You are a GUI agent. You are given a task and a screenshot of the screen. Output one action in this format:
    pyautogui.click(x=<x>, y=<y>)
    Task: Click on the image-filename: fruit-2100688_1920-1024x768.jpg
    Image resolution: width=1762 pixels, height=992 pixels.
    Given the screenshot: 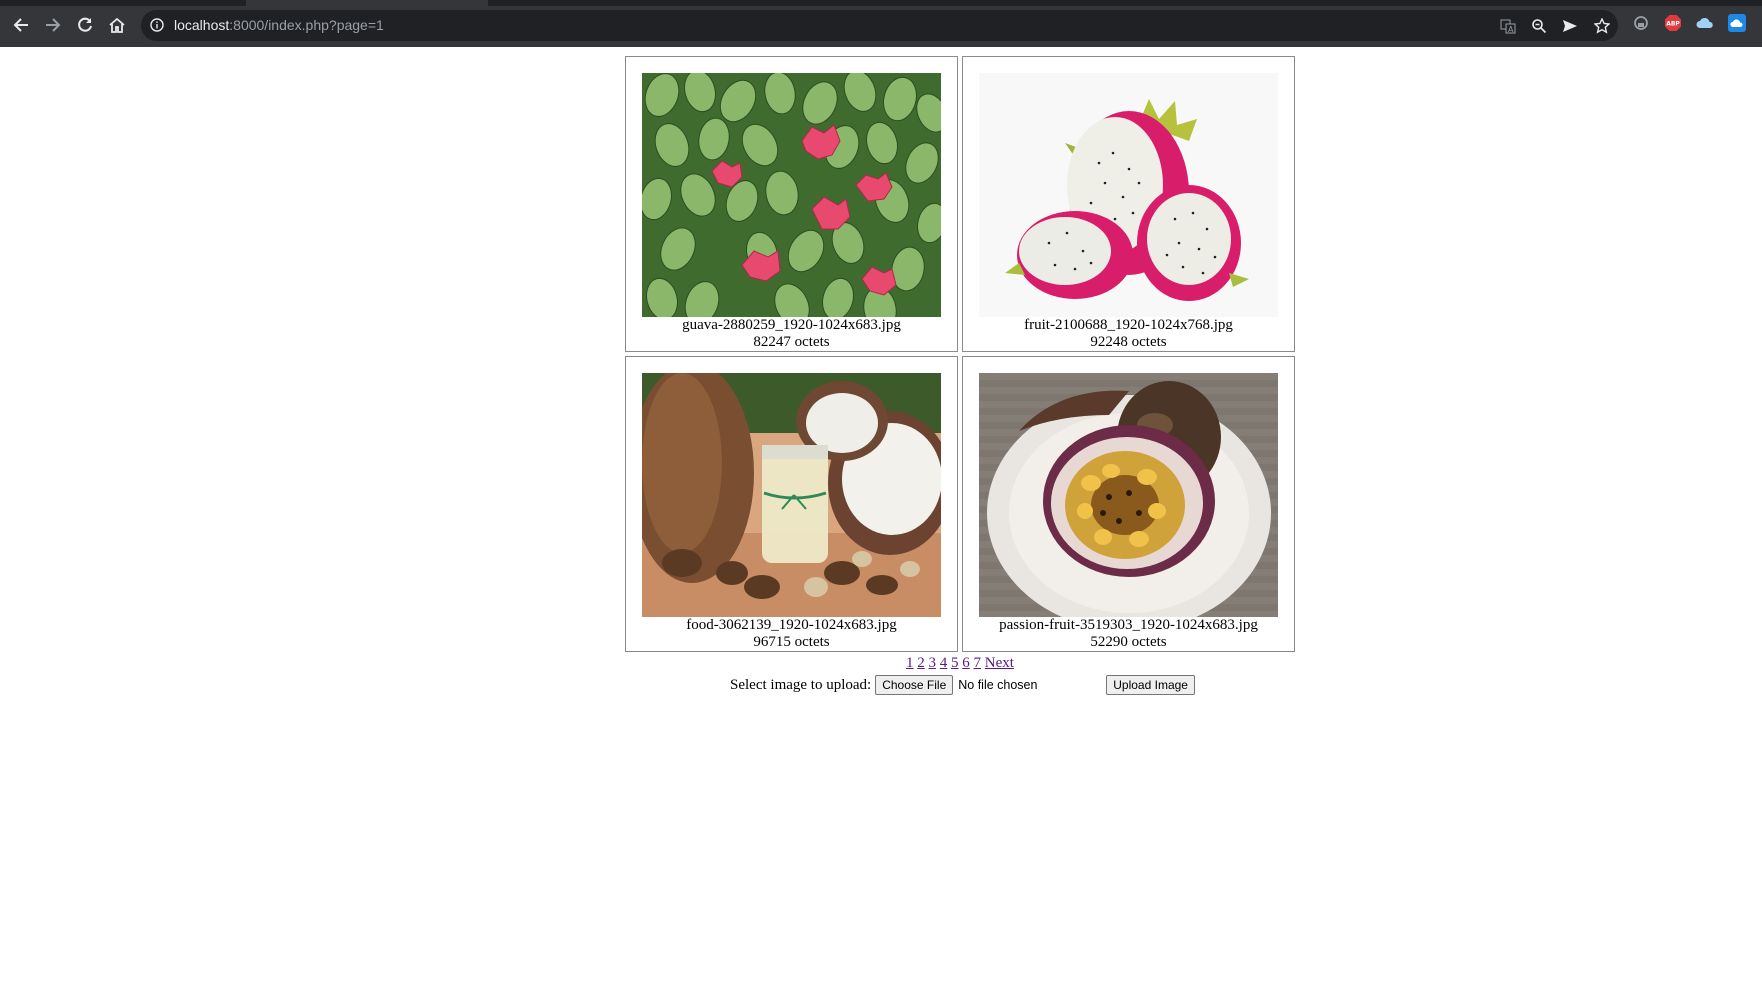 What is the action you would take?
    pyautogui.click(x=1128, y=325)
    